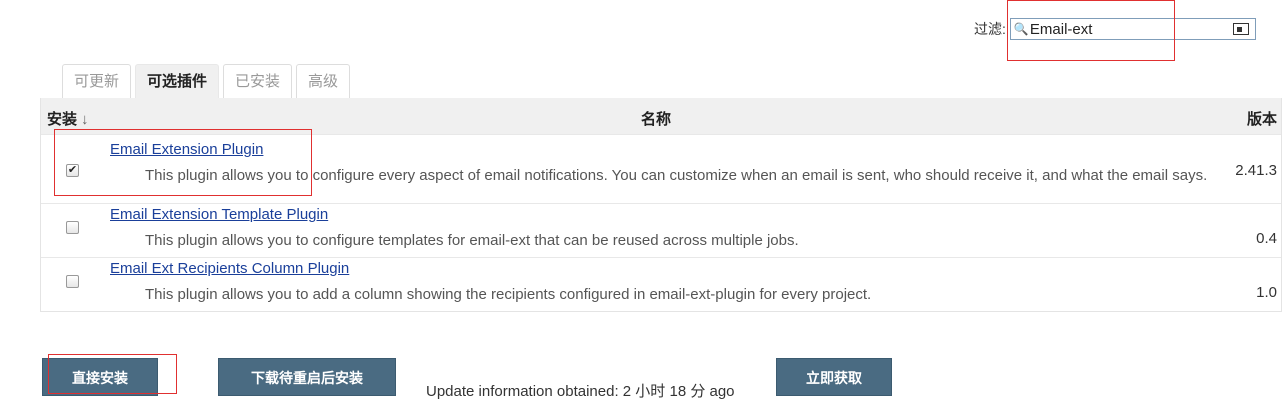  Describe the element at coordinates (1262, 118) in the screenshot. I see `header-version: 版本` at that location.